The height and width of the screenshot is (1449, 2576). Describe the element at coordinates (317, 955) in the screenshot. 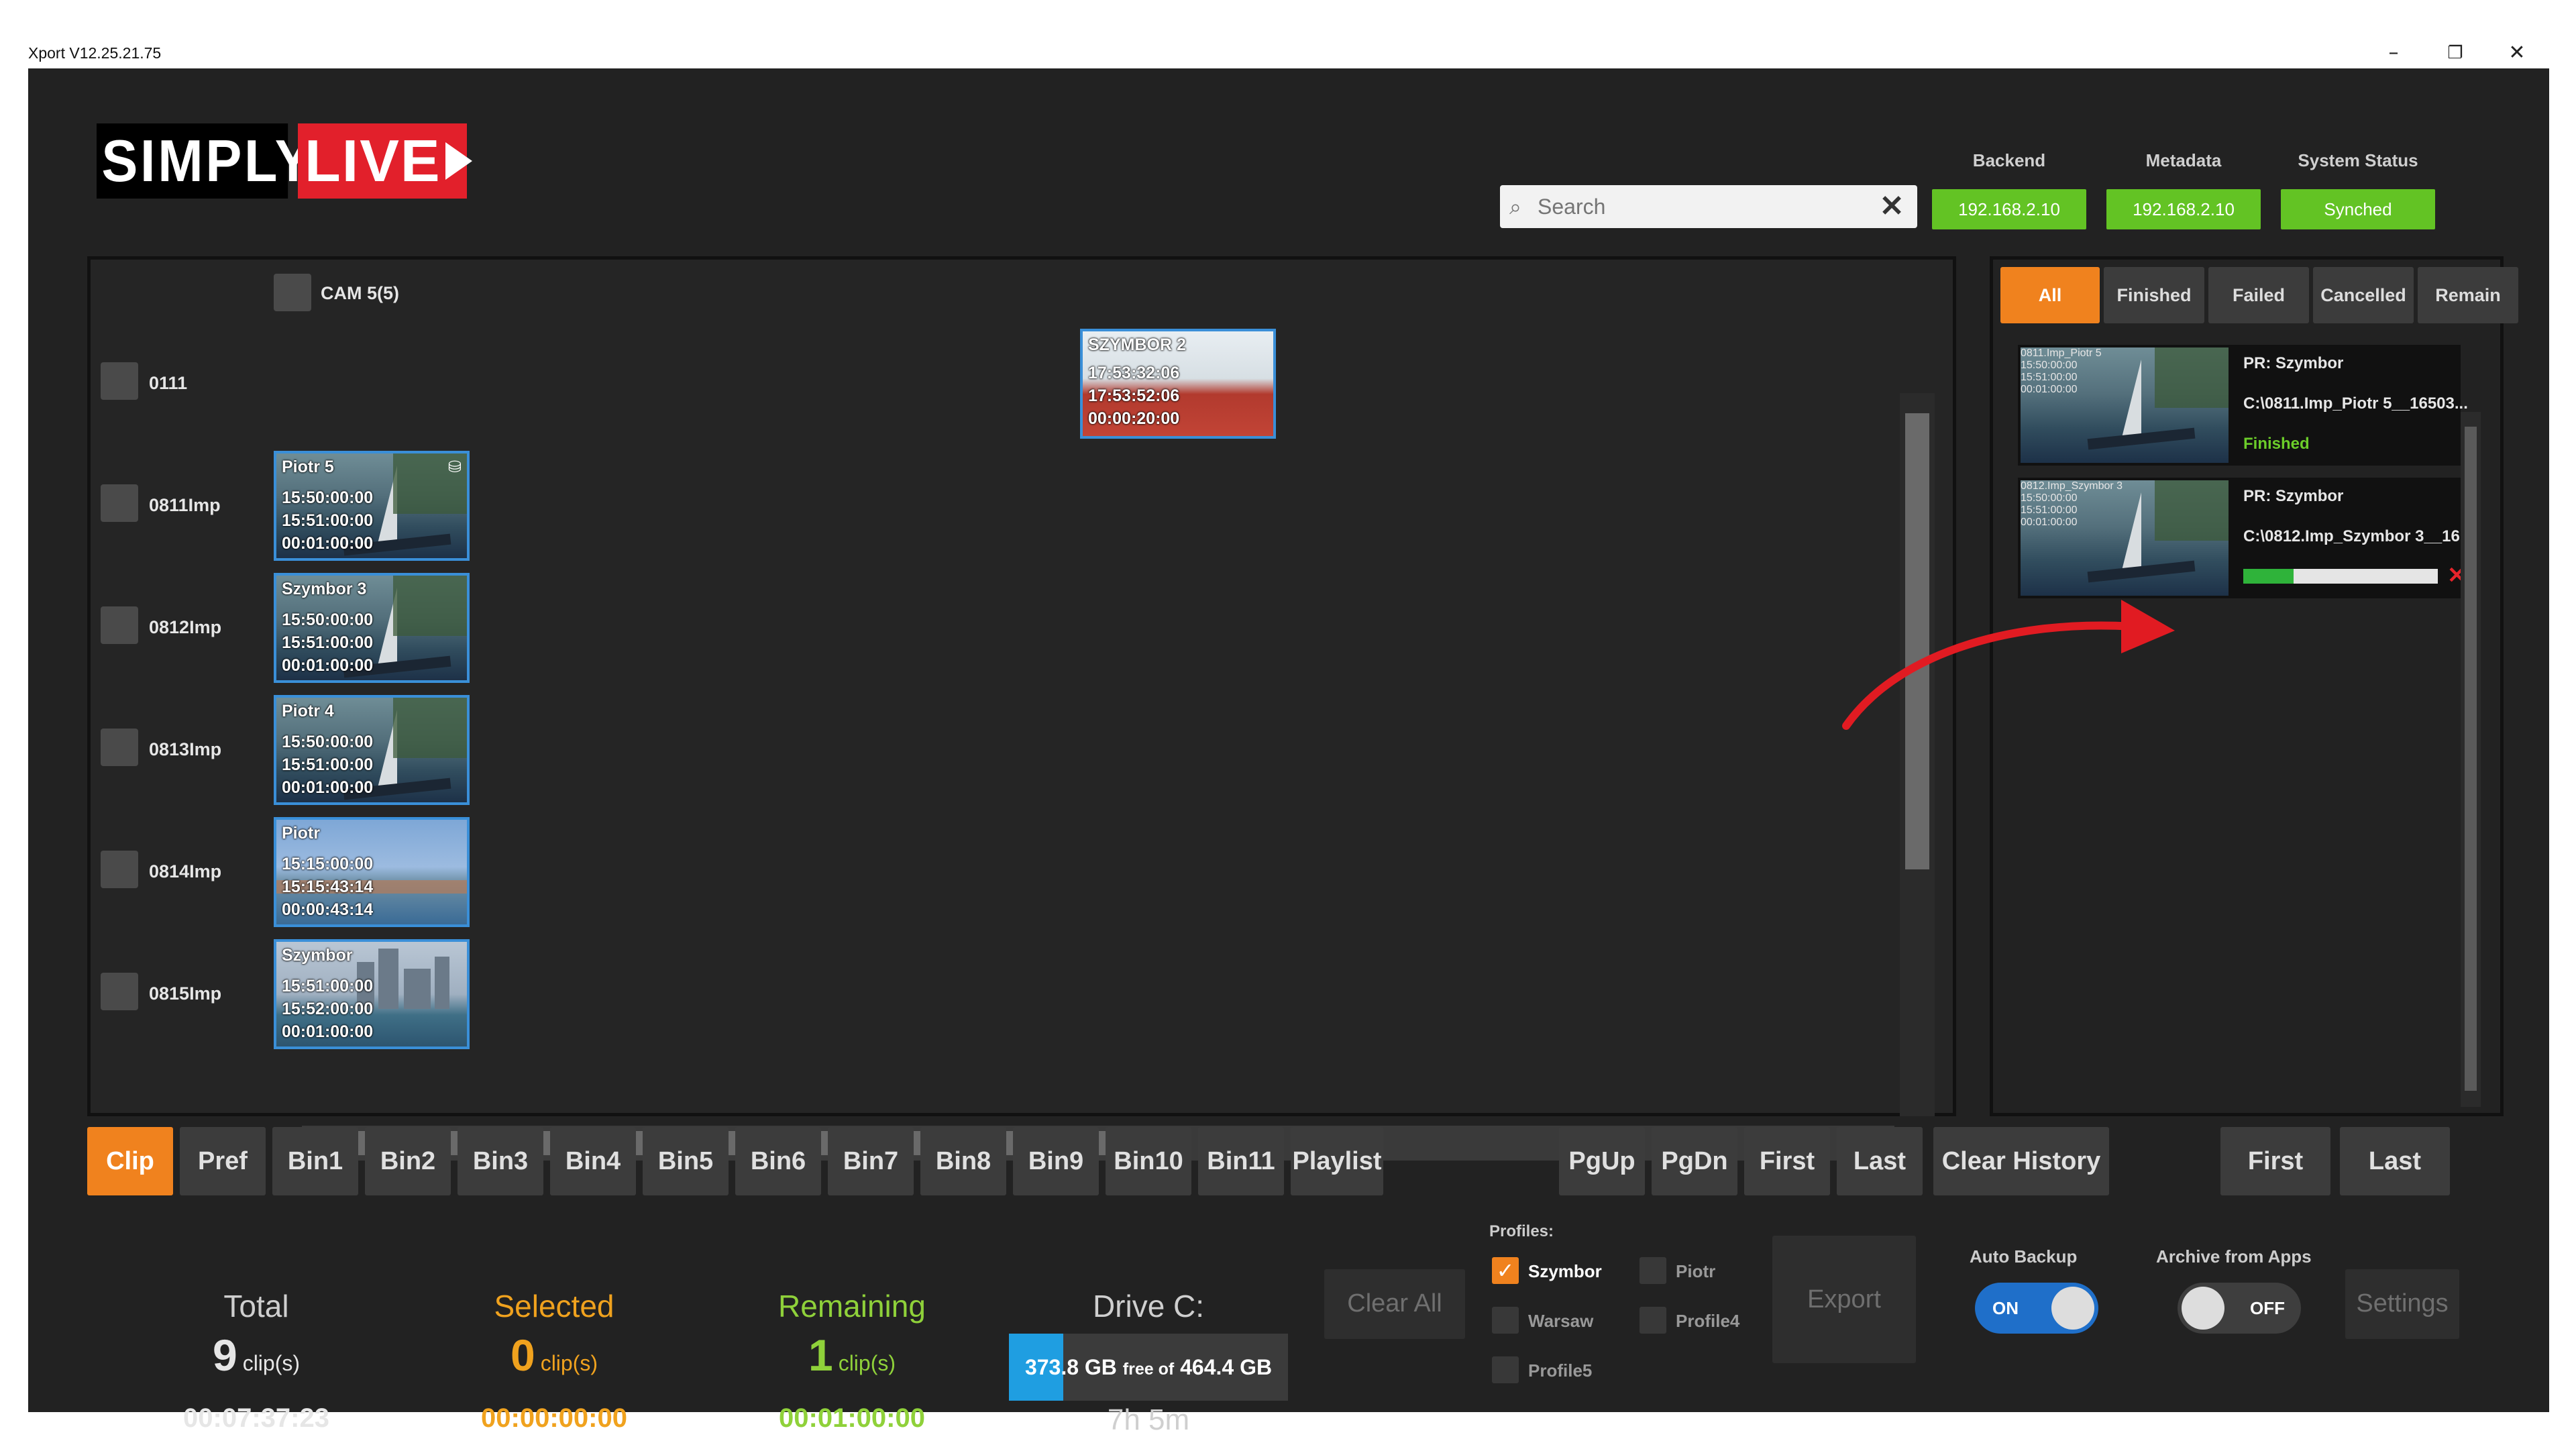

I see `clip-title: Szymbor` at that location.